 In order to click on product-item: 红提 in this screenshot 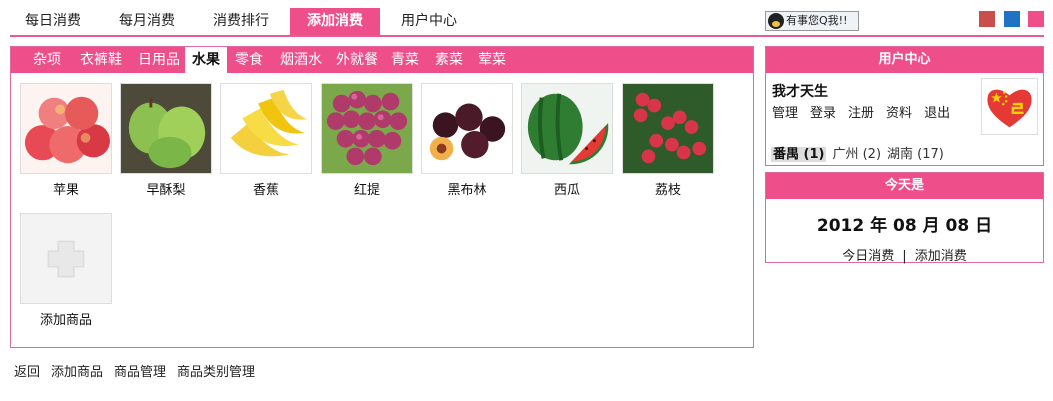, I will do `click(367, 140)`.